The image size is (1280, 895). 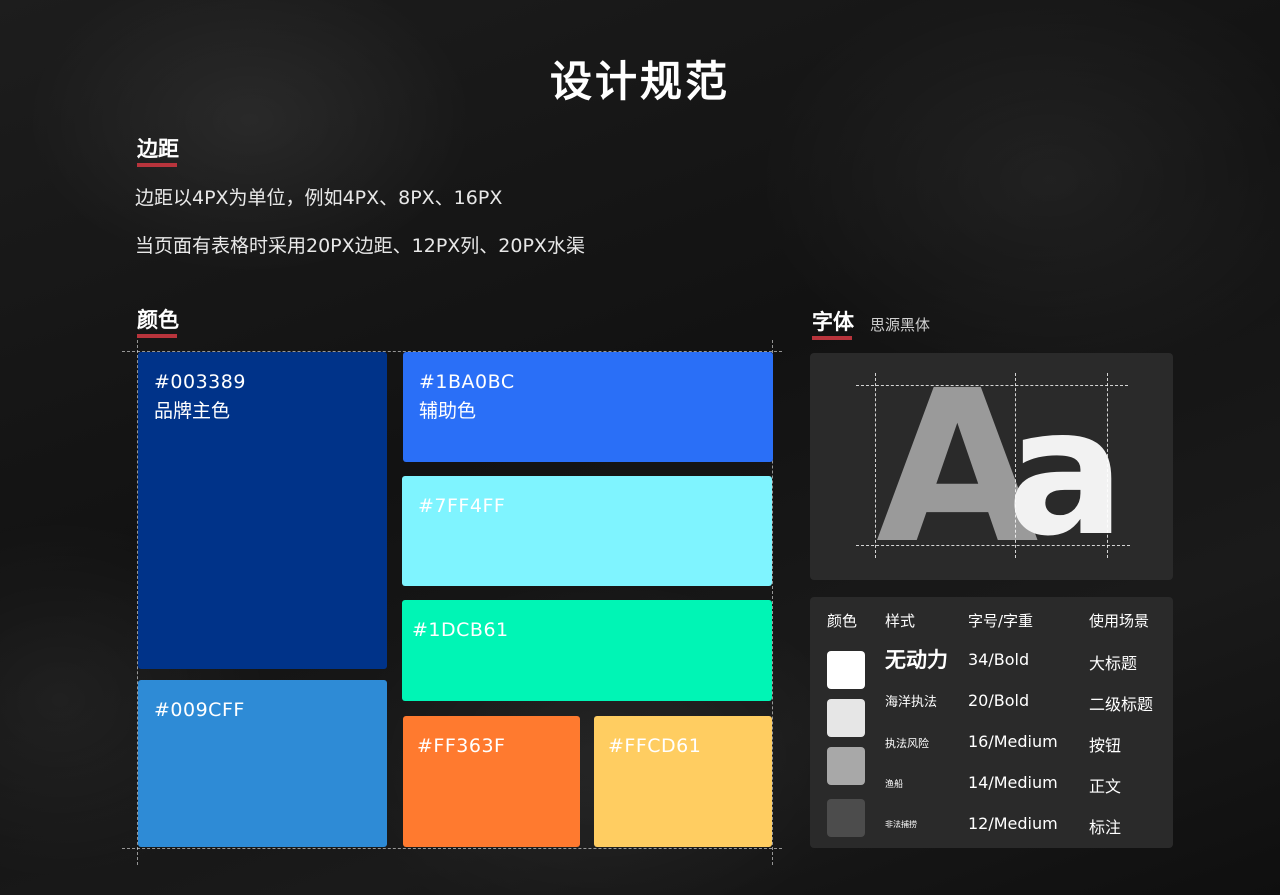 I want to click on swatch-secondary: #1BA0BC 辅助色, so click(x=588, y=407).